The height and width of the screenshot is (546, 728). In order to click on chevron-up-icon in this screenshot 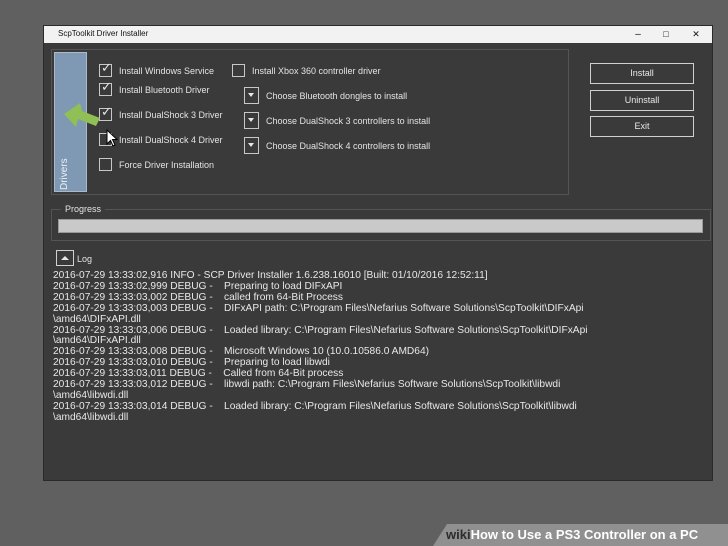, I will do `click(65, 258)`.